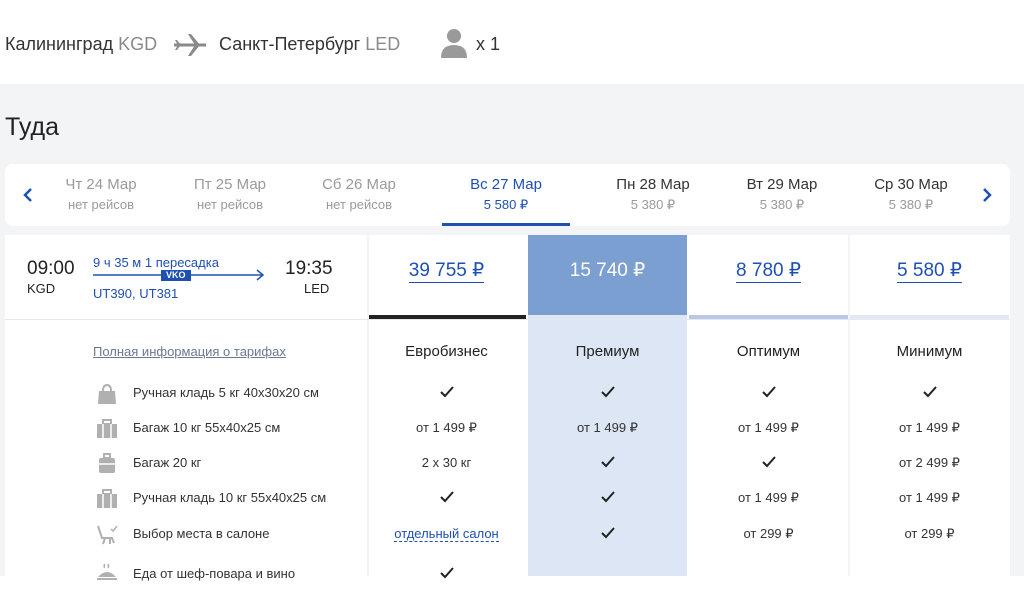  Describe the element at coordinates (51, 268) in the screenshot. I see `departure-time: 09:00` at that location.